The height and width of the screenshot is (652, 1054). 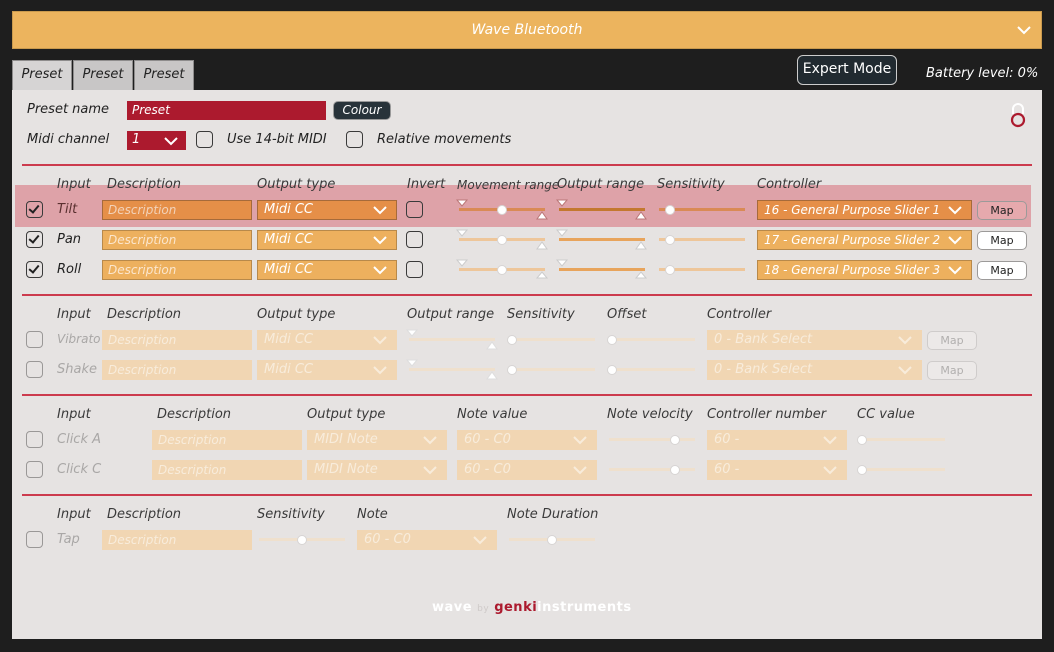 I want to click on lock-icon, so click(x=1018, y=115).